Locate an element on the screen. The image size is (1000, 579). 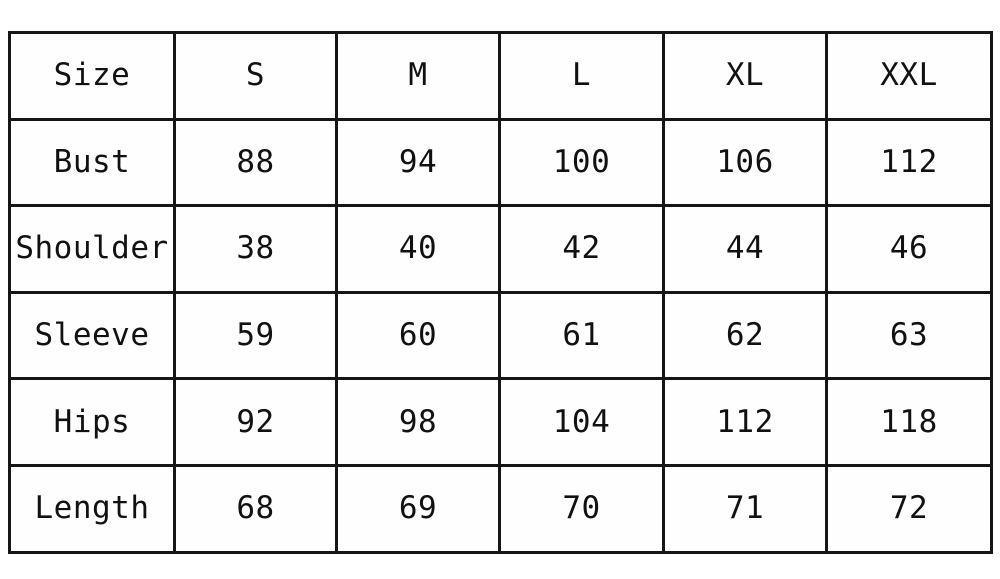
row-header-bust: Bust is located at coordinates (92, 162).